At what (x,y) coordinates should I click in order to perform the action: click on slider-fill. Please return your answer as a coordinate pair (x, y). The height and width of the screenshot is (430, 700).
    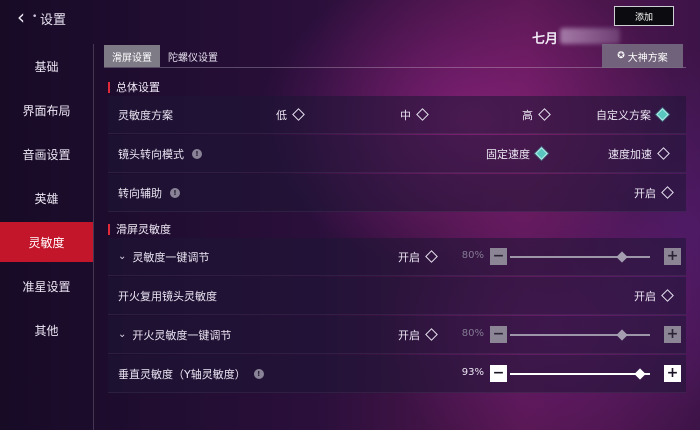
    Looking at the image, I should click on (575, 373).